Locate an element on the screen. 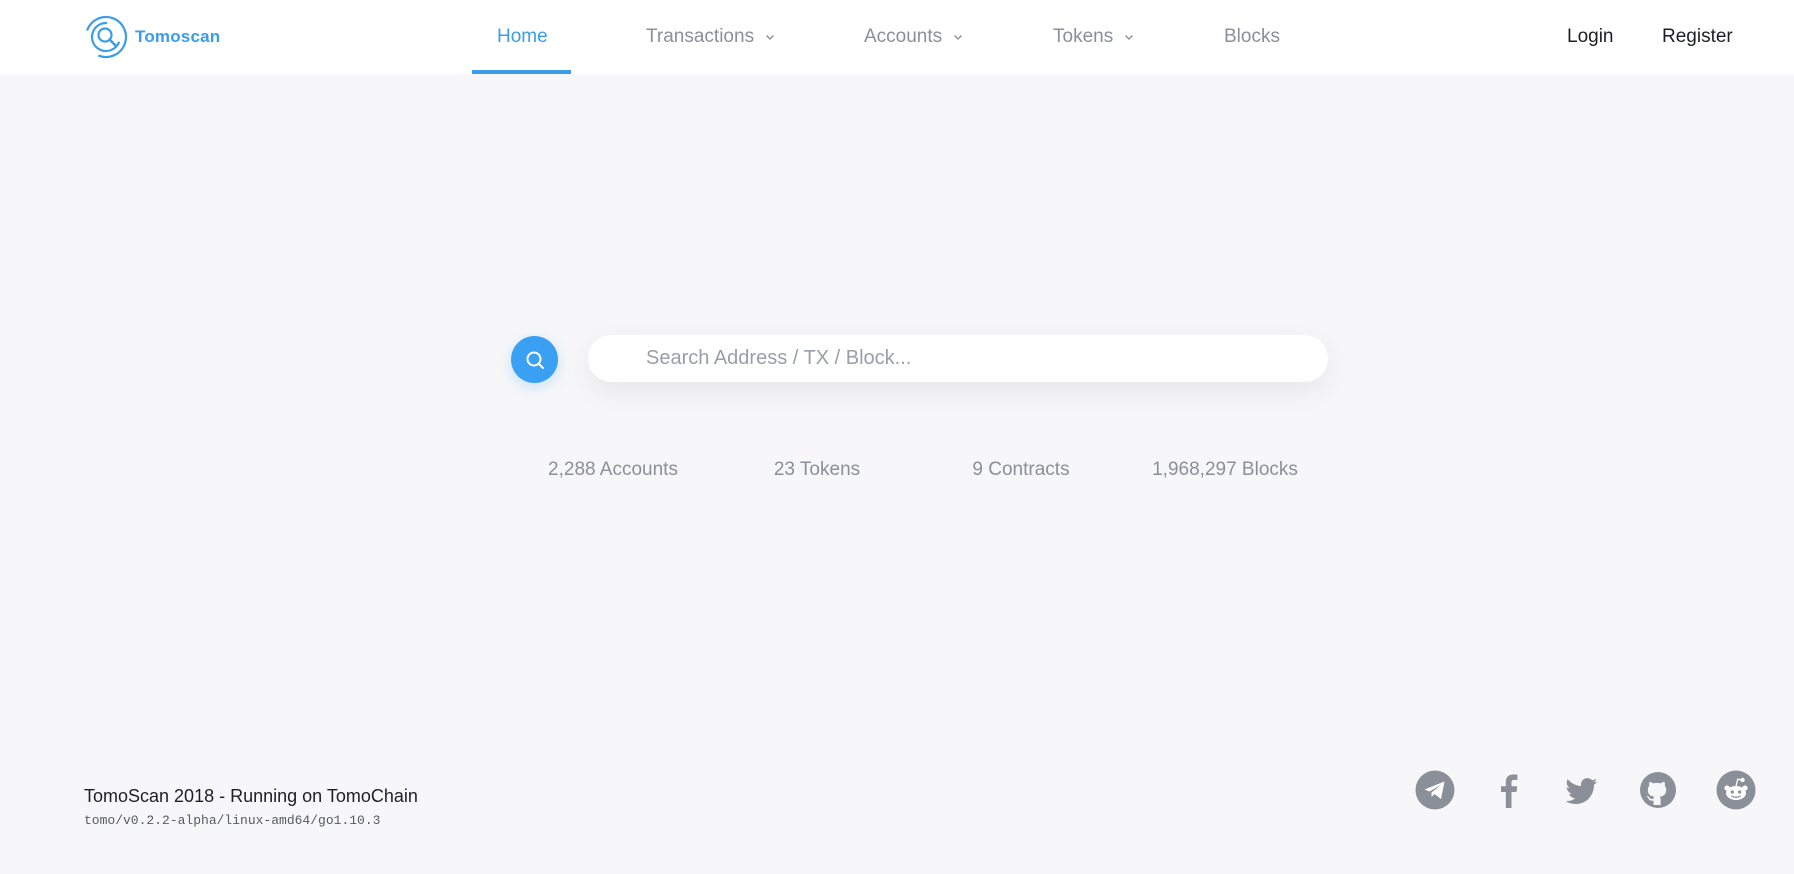 Image resolution: width=1794 pixels, height=874 pixels. nav-home-label: Home is located at coordinates (522, 36).